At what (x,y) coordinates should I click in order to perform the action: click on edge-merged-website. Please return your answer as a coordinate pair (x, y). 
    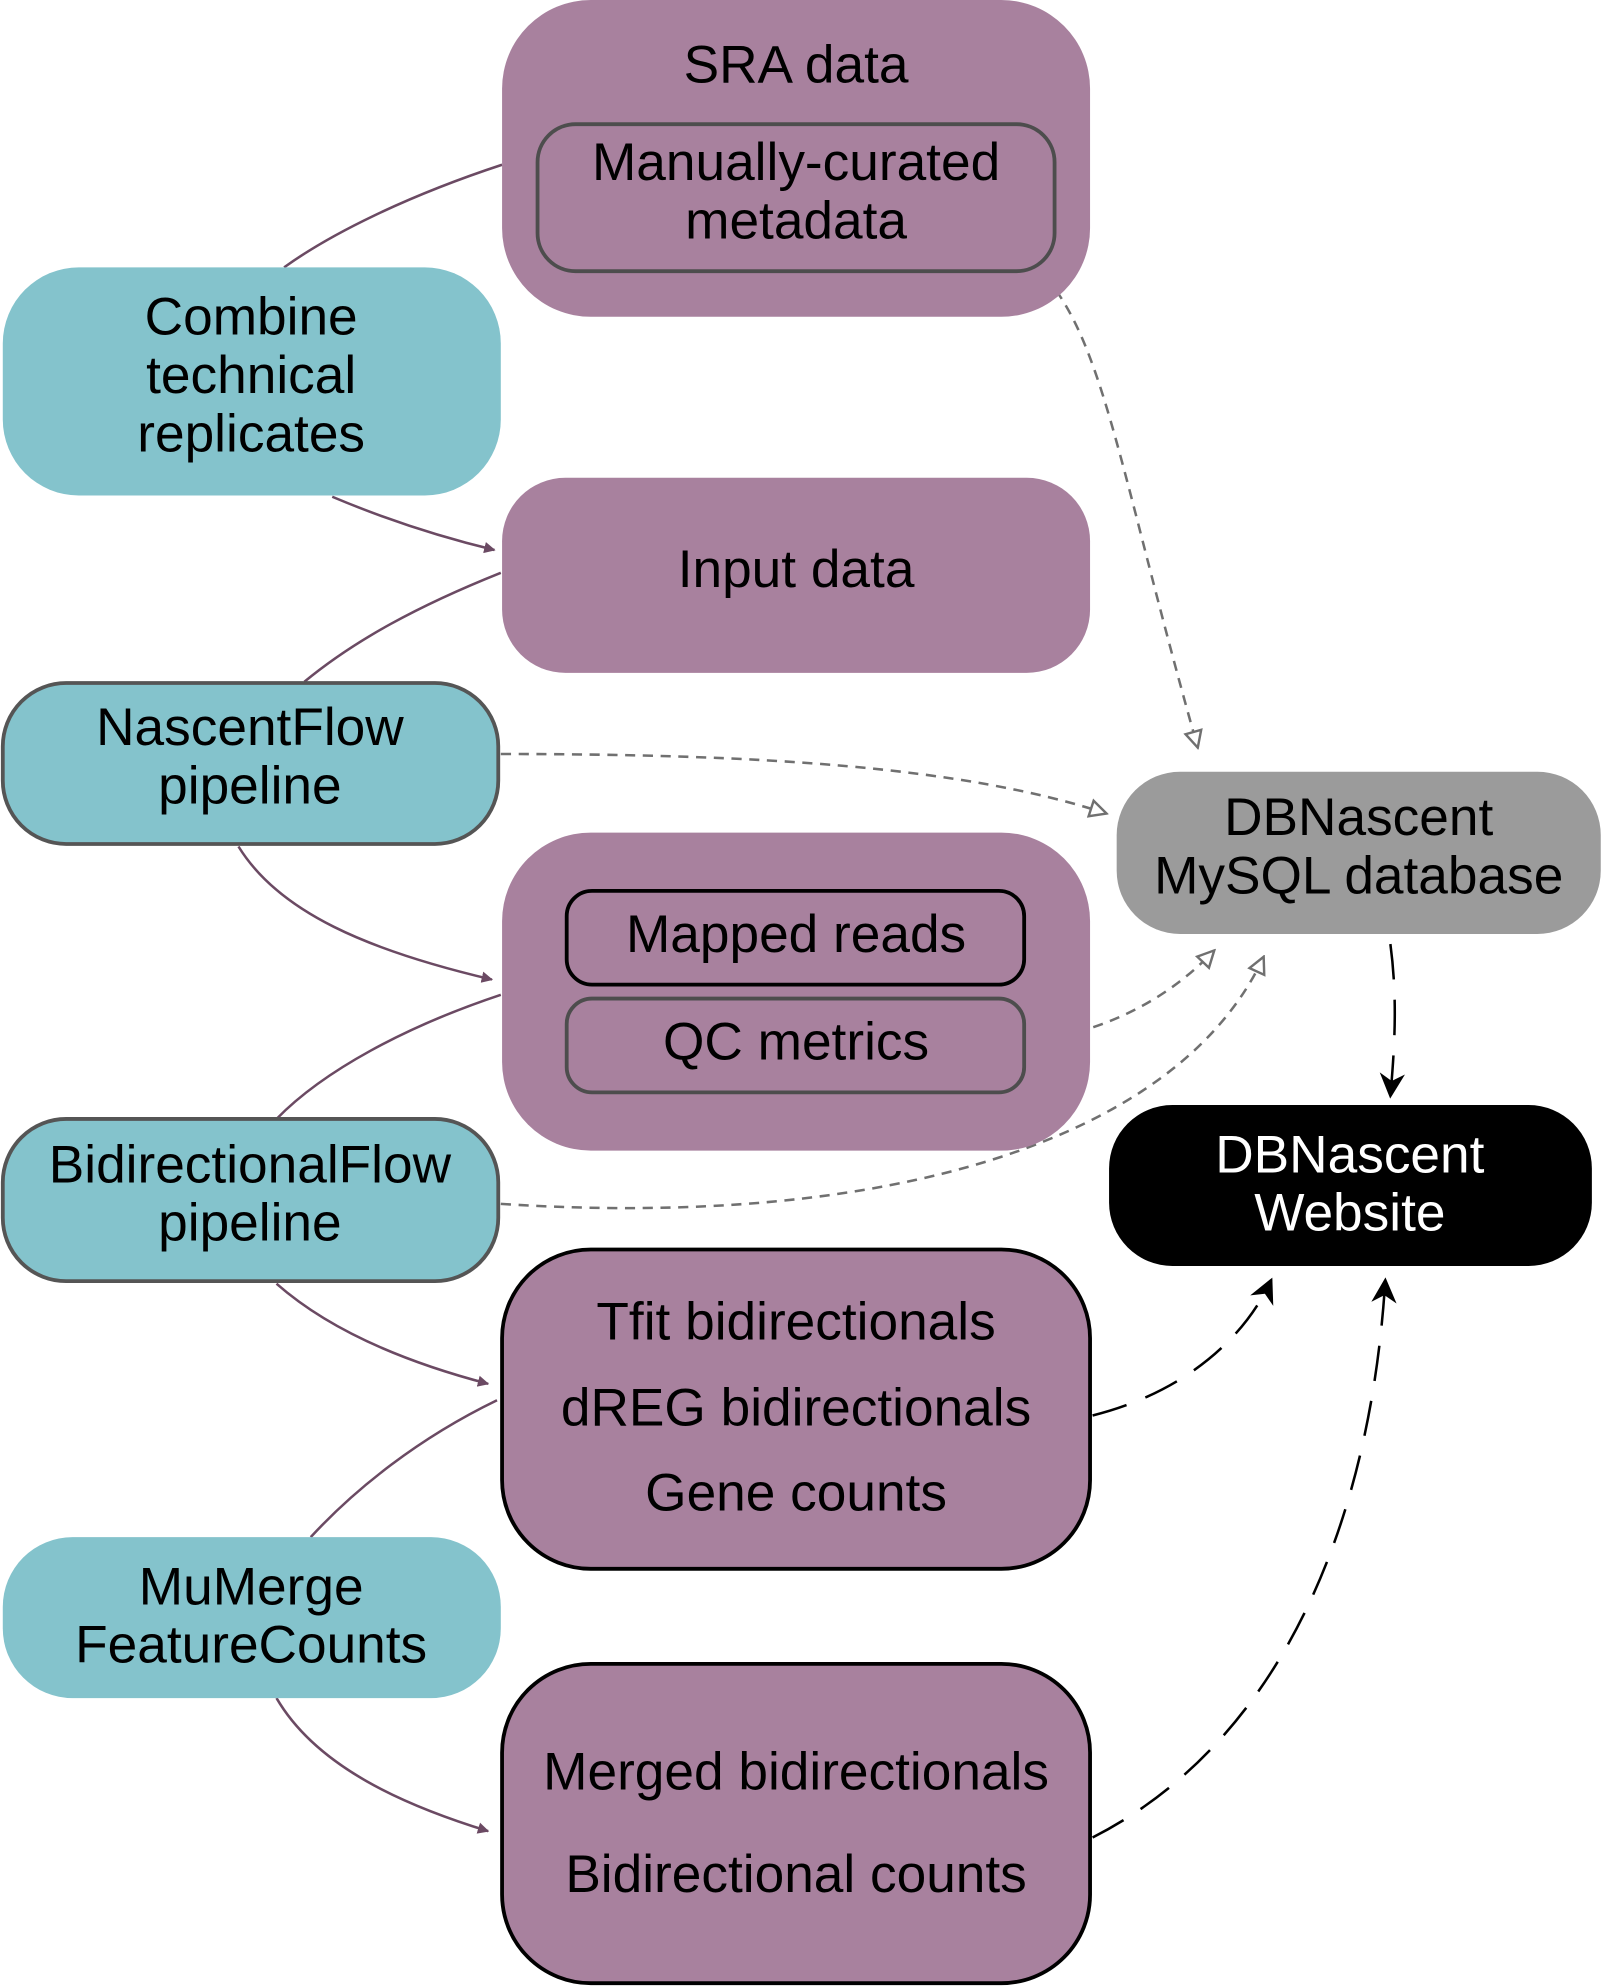
    Looking at the image, I should click on (1244, 1558).